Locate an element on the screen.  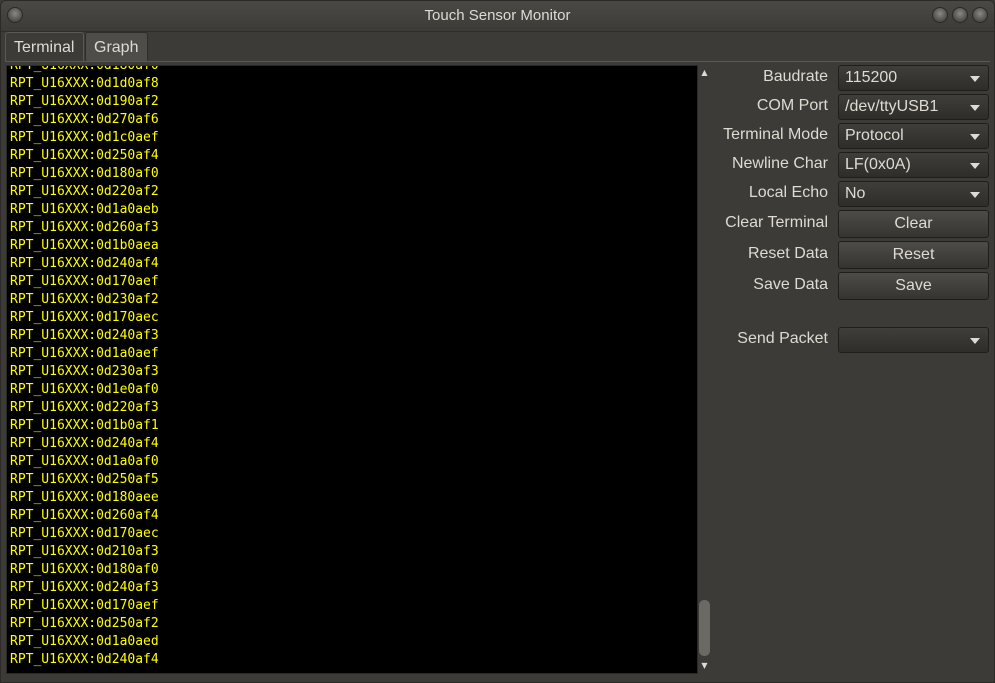
terminal-line: RPT_U16XXX:0d210af3 is located at coordinates (84, 551).